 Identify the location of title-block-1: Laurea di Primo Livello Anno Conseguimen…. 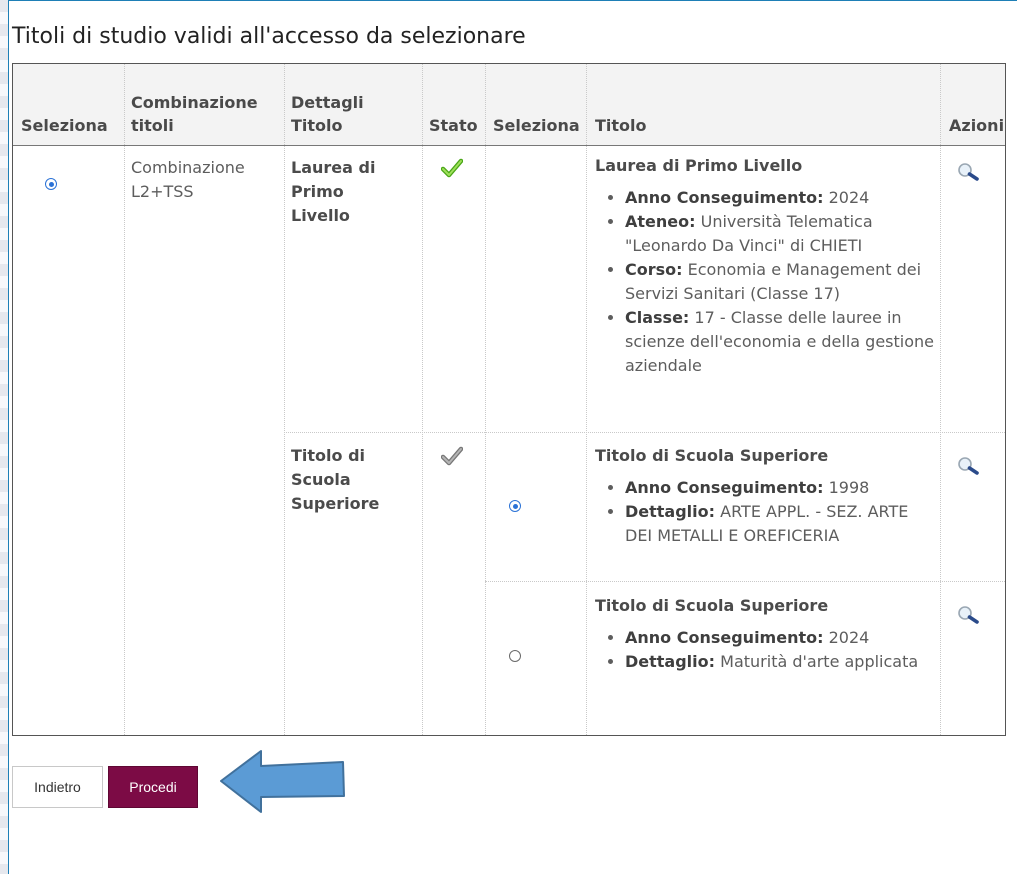
(765, 266).